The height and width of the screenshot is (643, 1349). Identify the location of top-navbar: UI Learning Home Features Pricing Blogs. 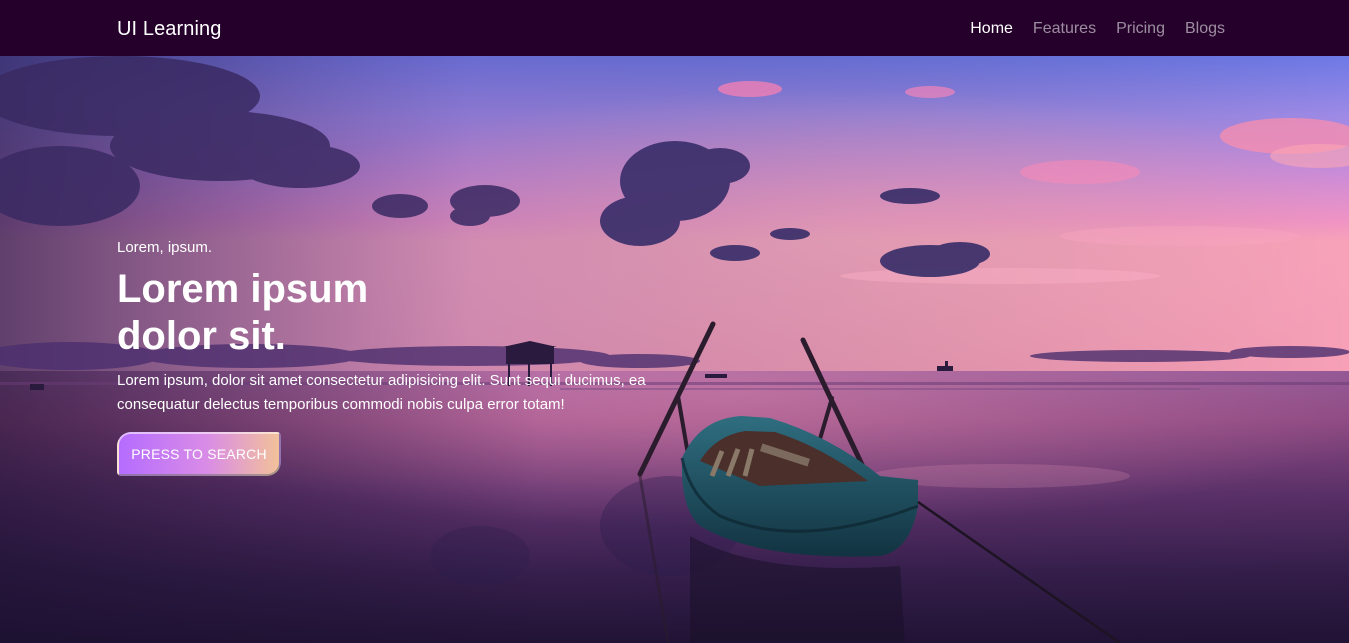
(674, 28).